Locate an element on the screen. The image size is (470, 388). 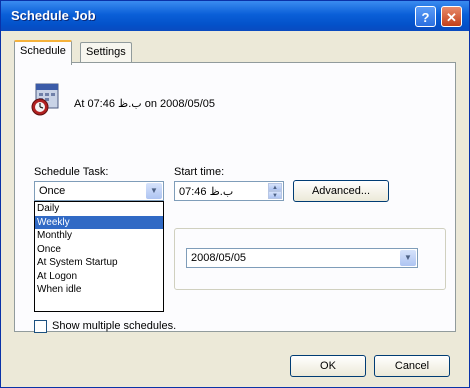
schedule-task-label: Schedule Task: is located at coordinates (71, 172).